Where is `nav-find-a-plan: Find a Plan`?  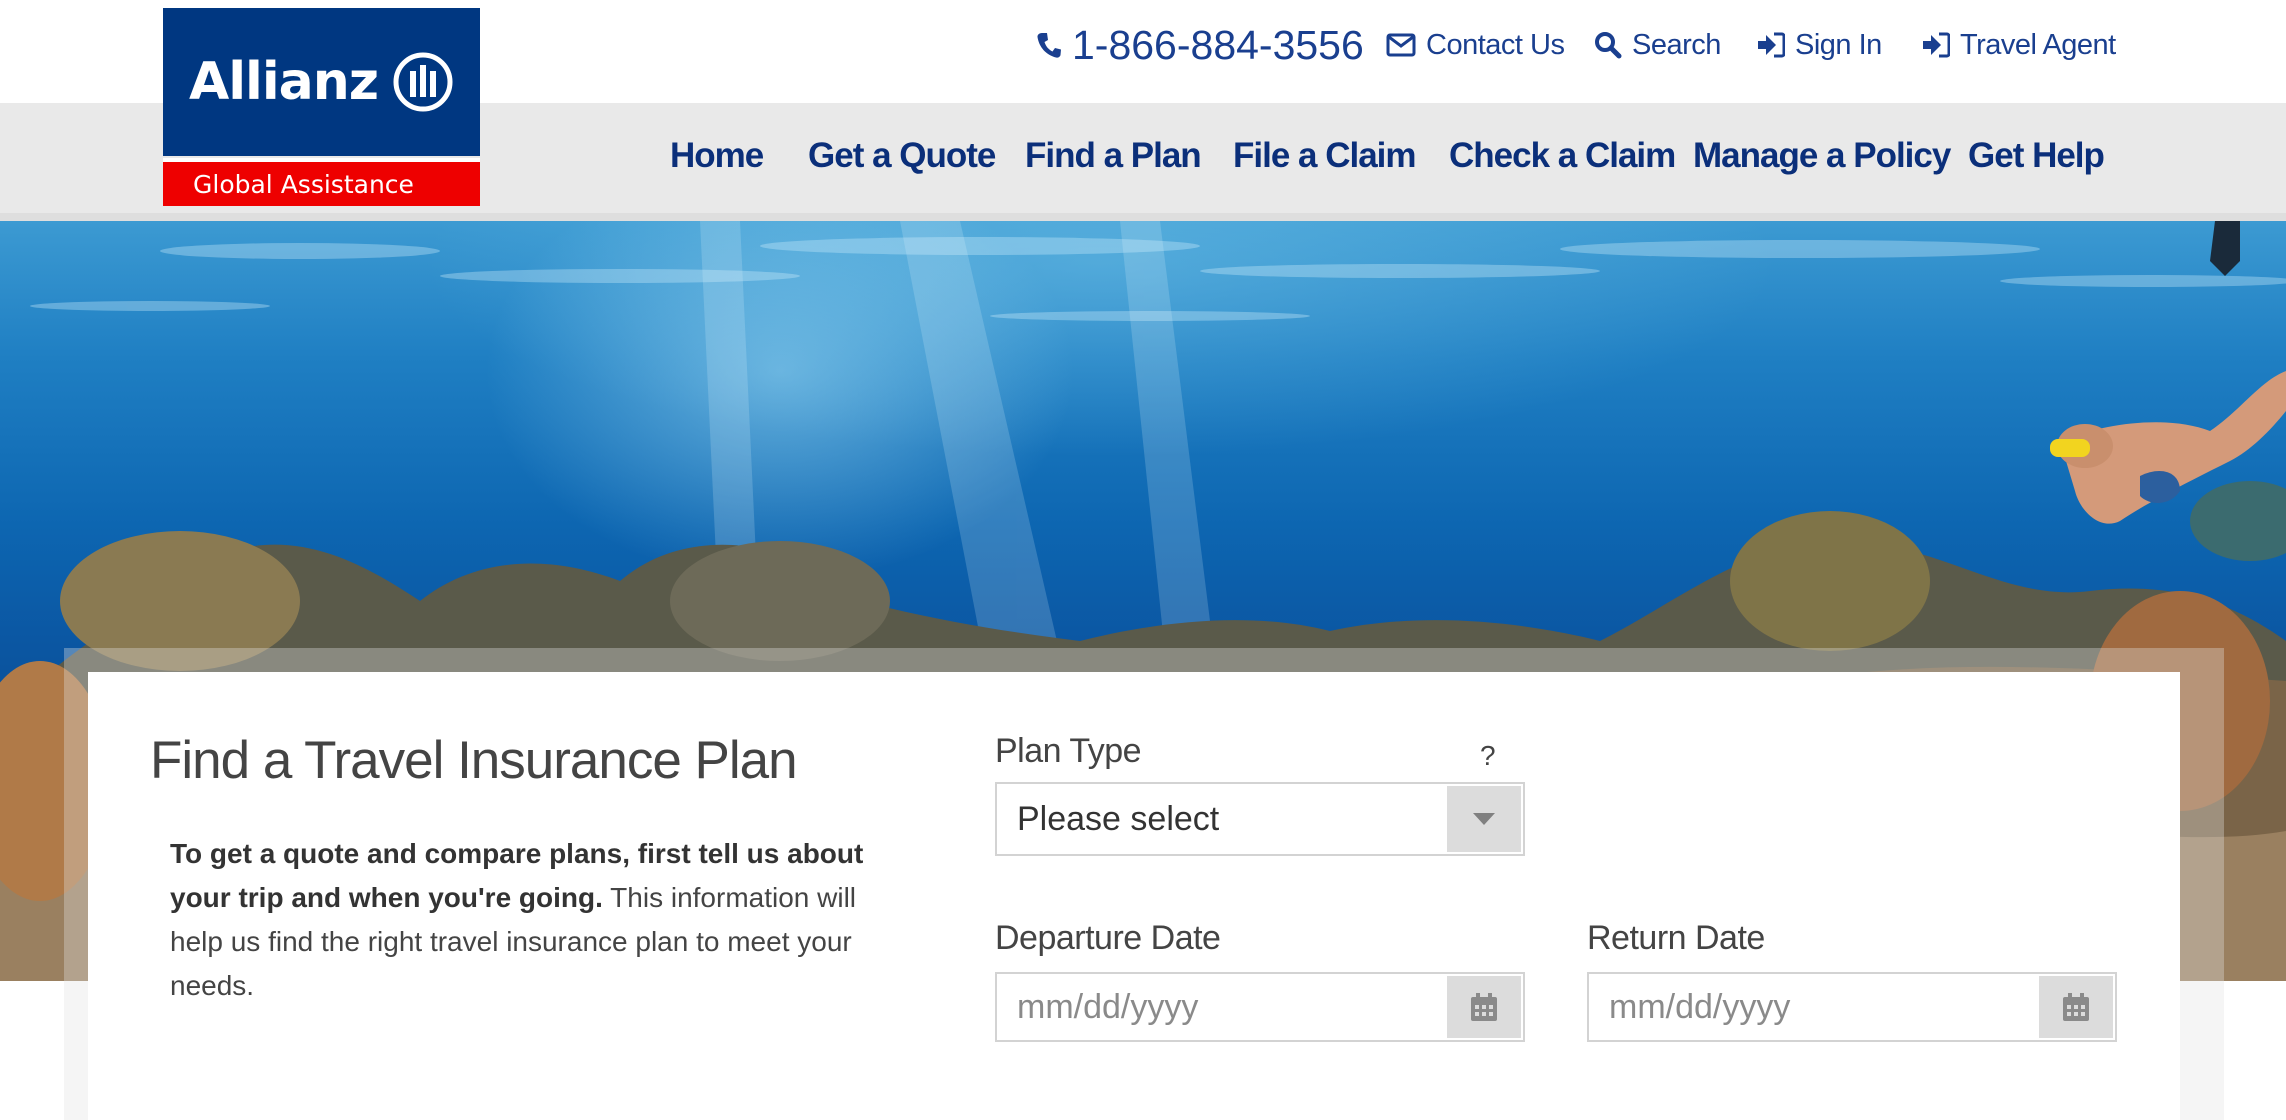
nav-find-a-plan: Find a Plan is located at coordinates (1113, 156).